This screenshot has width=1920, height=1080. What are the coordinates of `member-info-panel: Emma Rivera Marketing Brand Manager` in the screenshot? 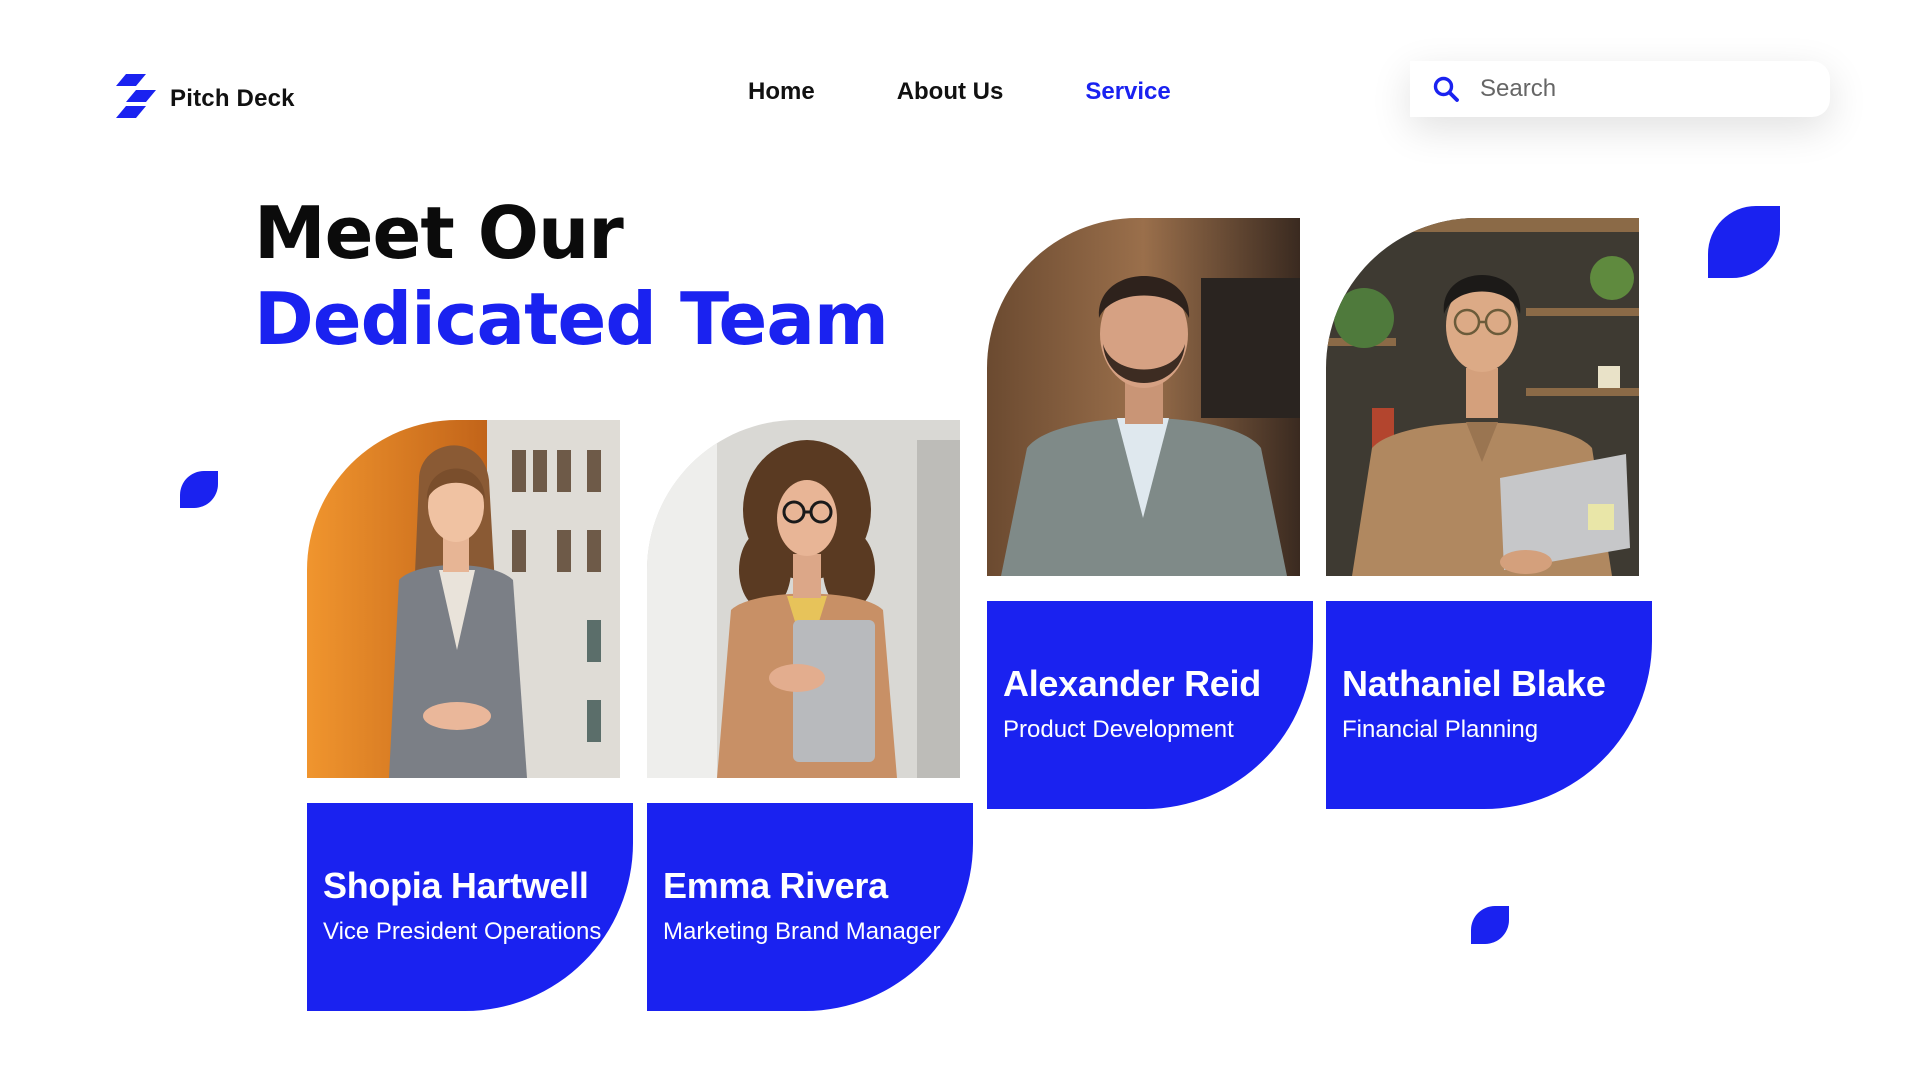 It's located at (810, 907).